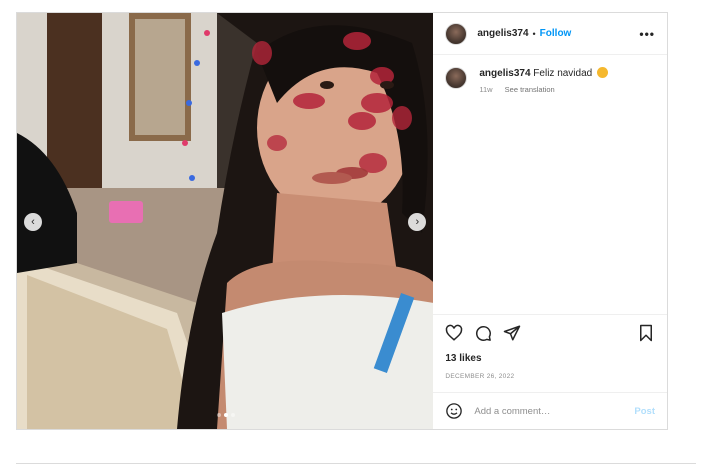 Image resolution: width=709 pixels, height=469 pixels. I want to click on carousel-indicator, so click(226, 415).